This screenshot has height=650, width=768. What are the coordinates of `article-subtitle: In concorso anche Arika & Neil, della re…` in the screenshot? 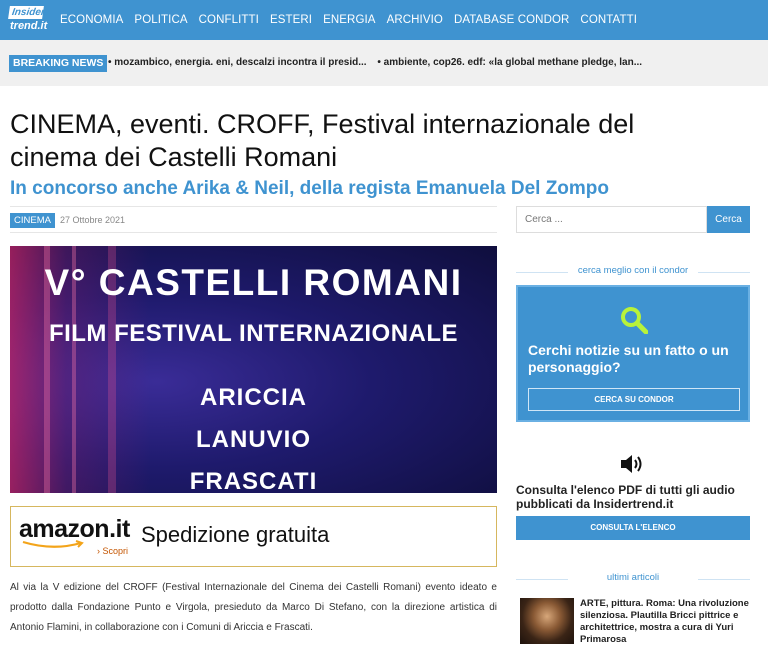 It's located at (310, 188).